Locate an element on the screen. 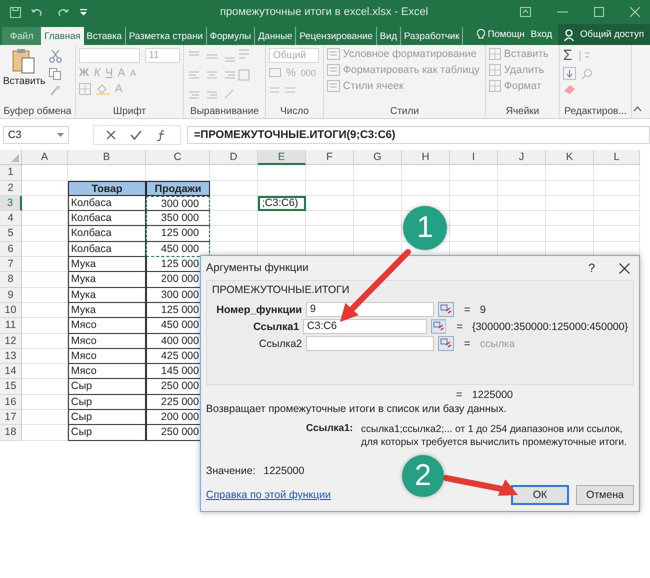 Image resolution: width=650 pixels, height=578 pixels. row-header: 1 is located at coordinates (11, 173).